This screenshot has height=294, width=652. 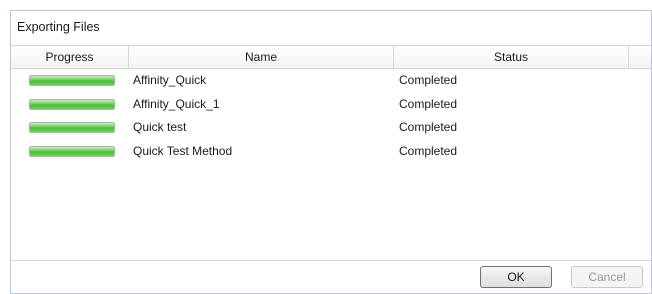 I want to click on cancel-button: Cancel, so click(x=607, y=277).